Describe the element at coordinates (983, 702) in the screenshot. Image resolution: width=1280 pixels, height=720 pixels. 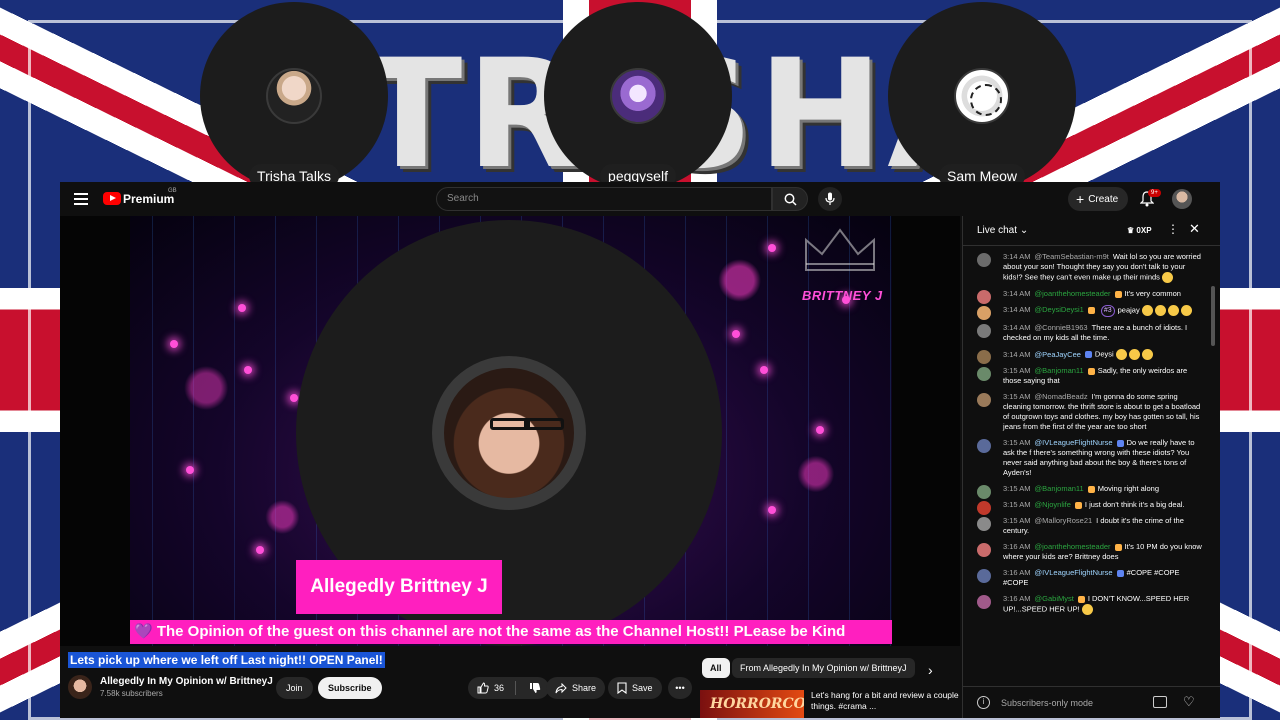
I see `info-icon: i` at that location.